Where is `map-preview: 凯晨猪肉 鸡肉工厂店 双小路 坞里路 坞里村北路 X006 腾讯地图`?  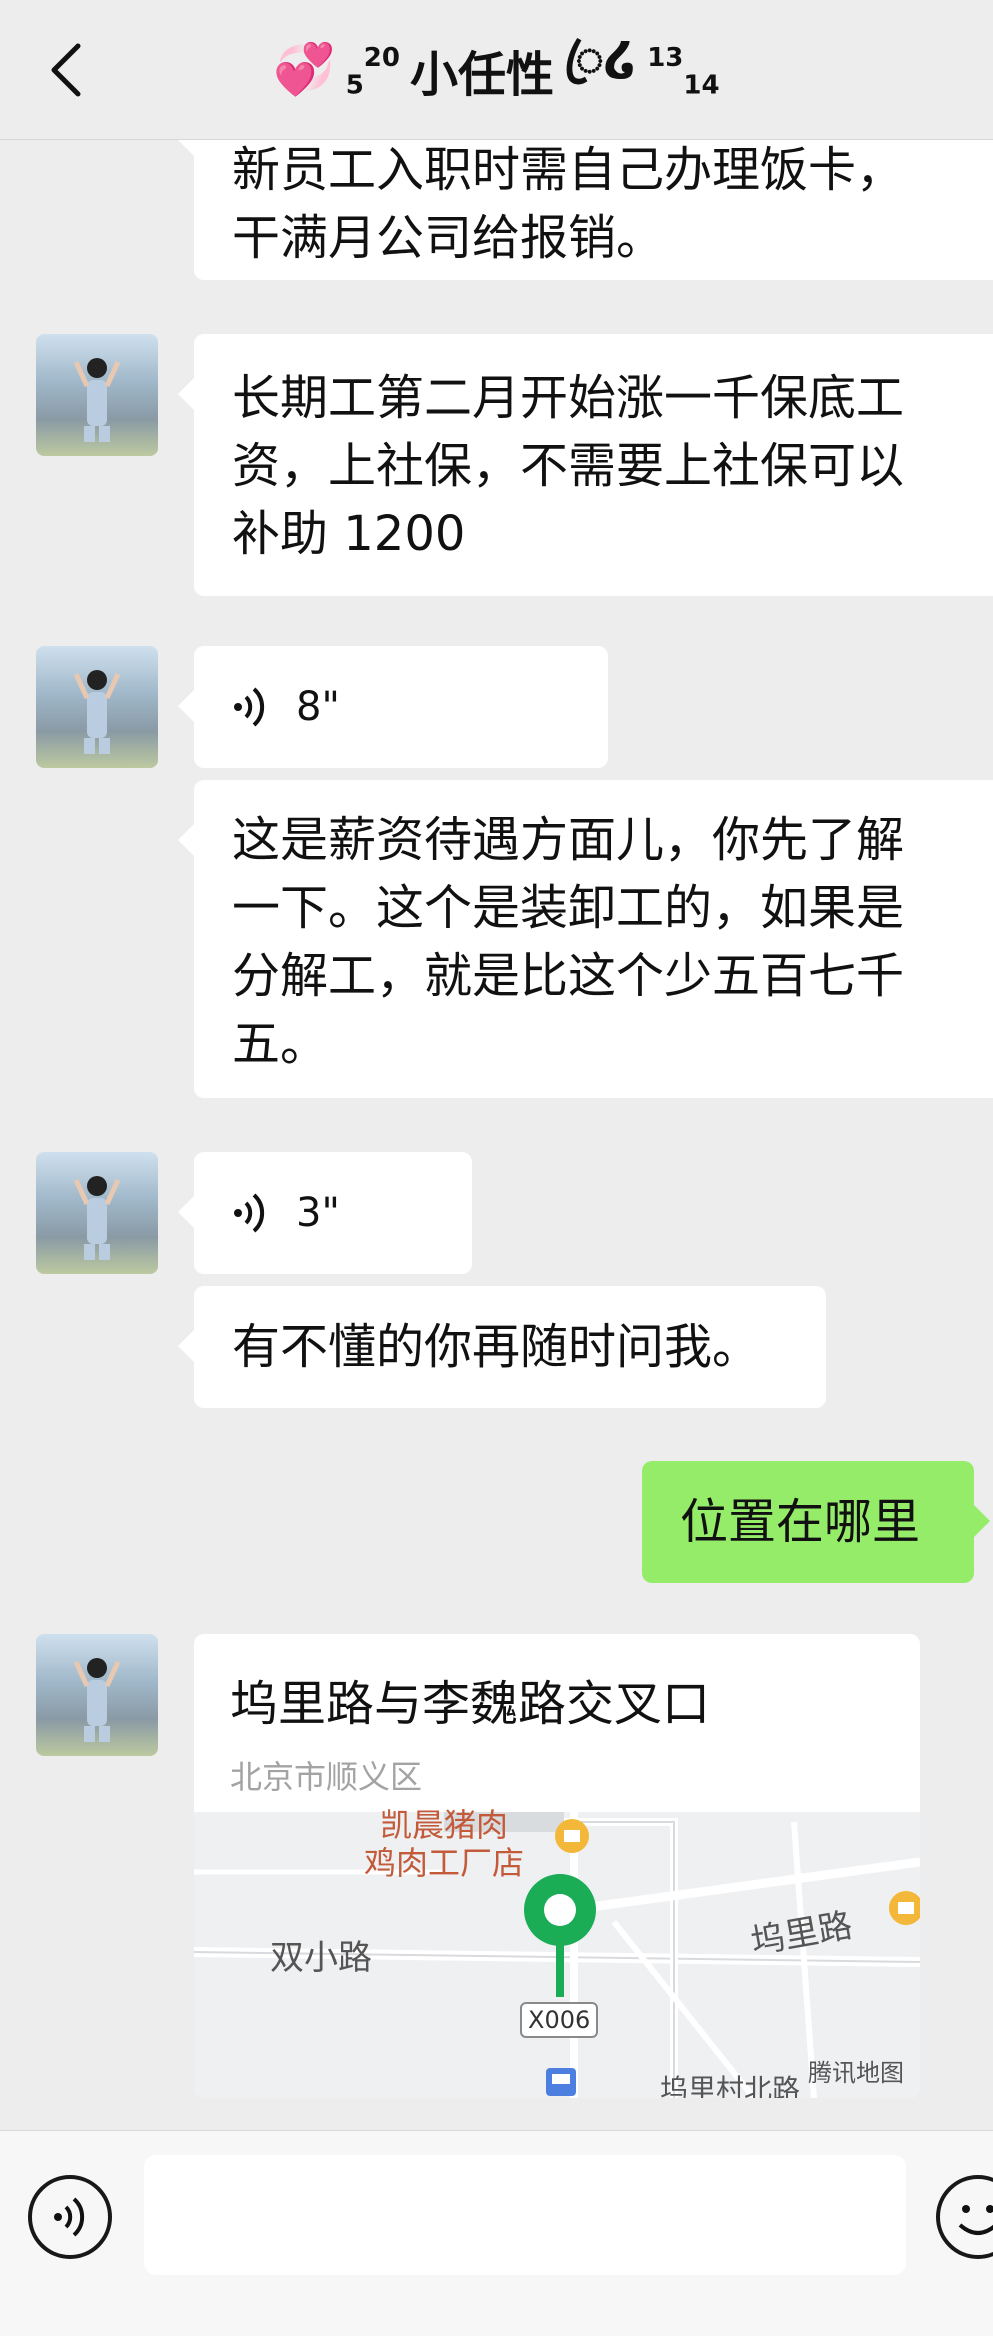
map-preview: 凯晨猪肉 鸡肉工厂店 双小路 坞里路 坞里村北路 X006 腾讯地图 is located at coordinates (557, 1952).